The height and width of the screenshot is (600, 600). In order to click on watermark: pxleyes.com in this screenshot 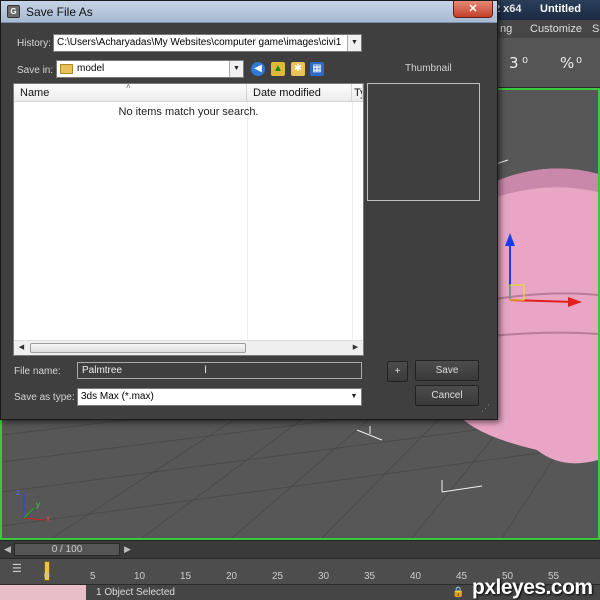, I will do `click(532, 587)`.